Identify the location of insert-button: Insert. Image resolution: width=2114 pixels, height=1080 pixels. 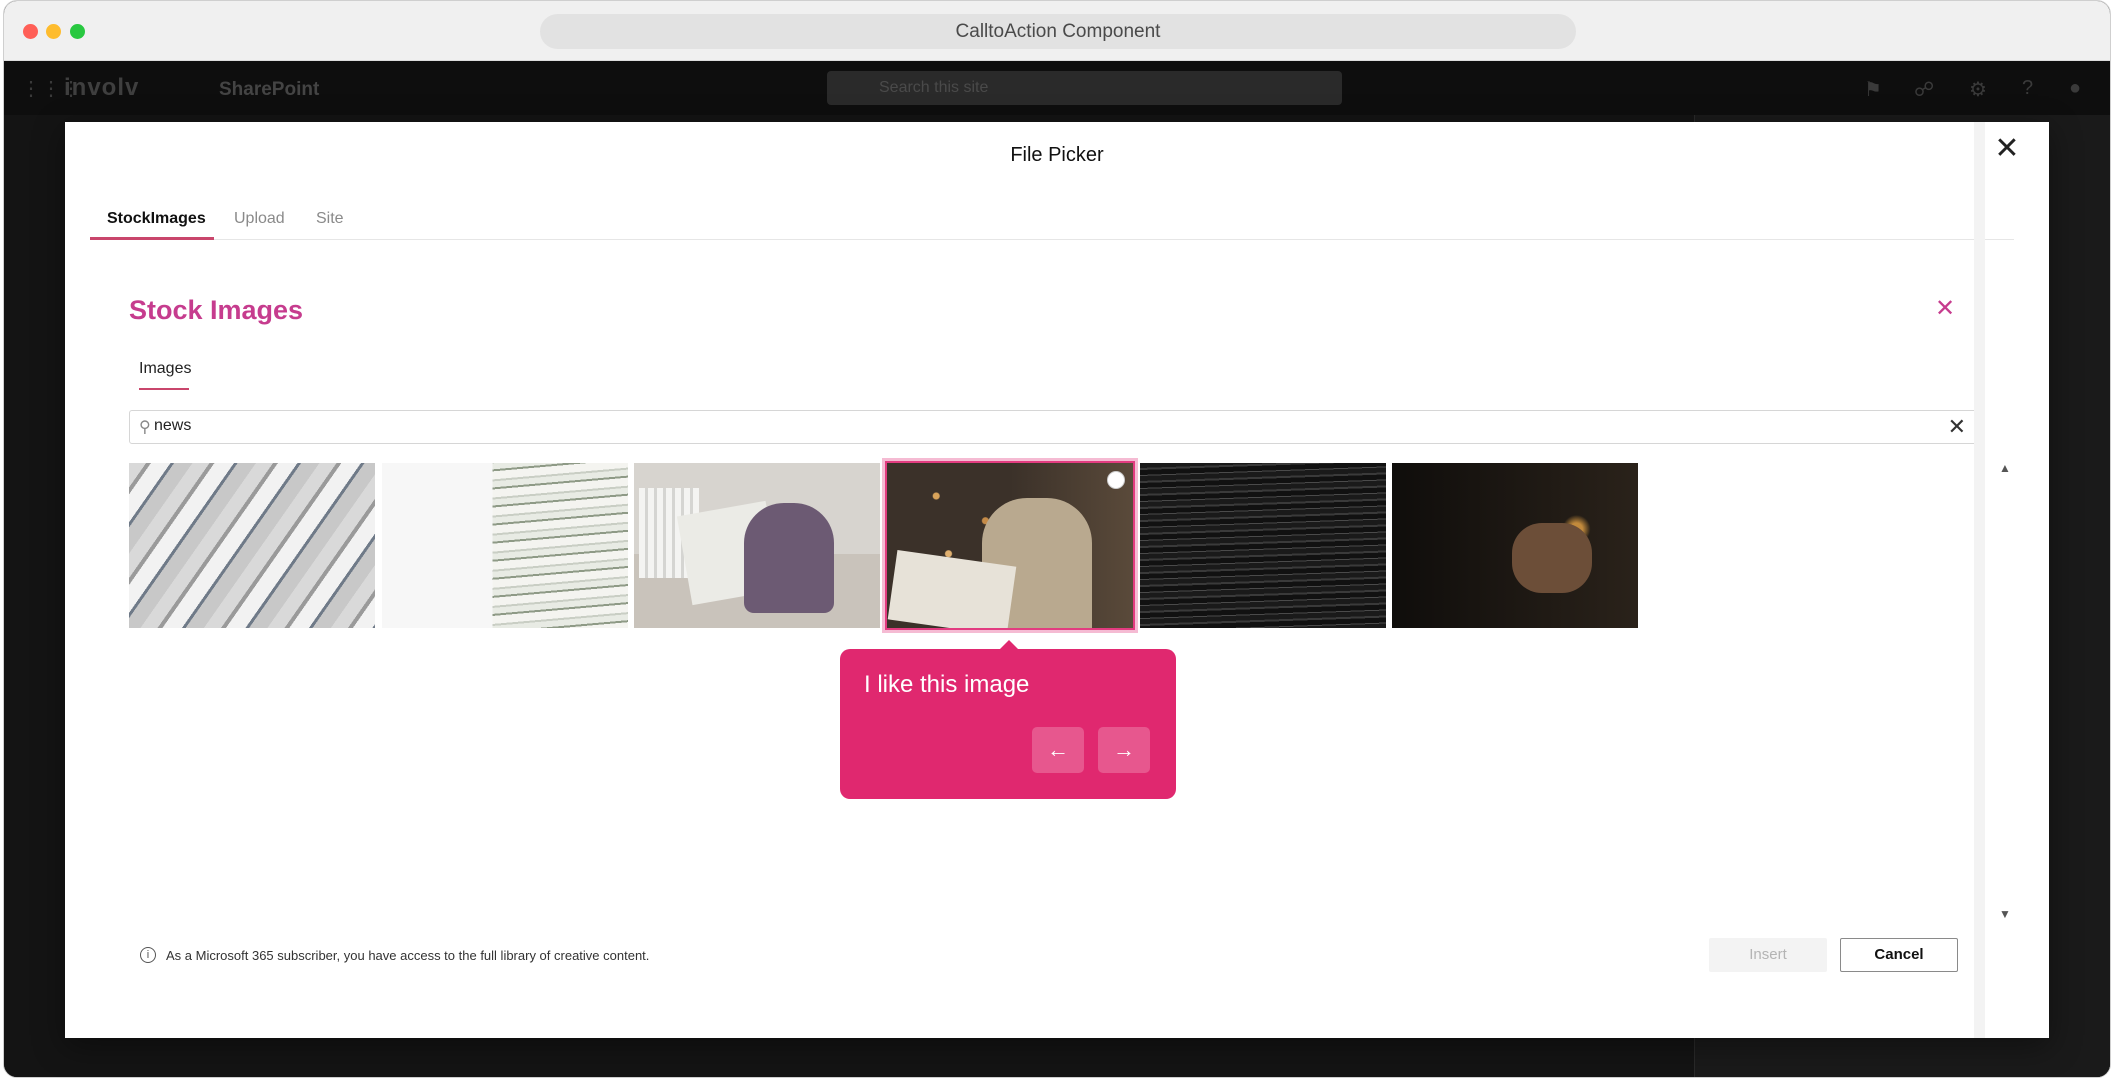
(1768, 955).